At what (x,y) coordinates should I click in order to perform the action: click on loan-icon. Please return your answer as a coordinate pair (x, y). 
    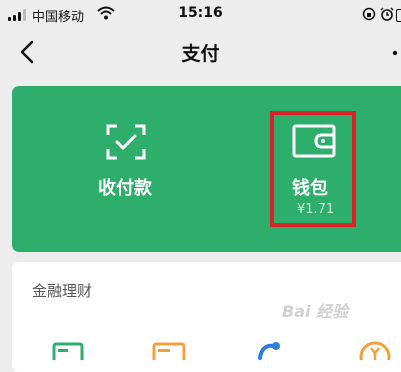
    Looking at the image, I should click on (169, 350).